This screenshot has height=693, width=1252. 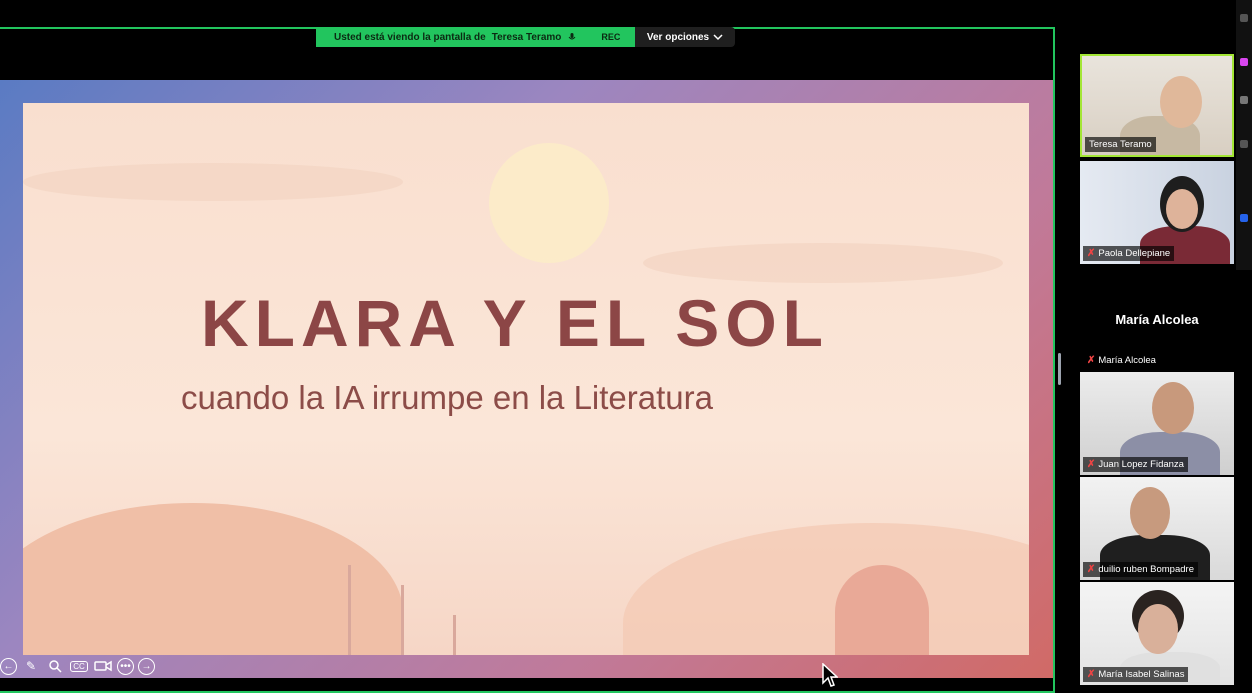 I want to click on participant-name-label: ✗ Paola Dellepiane, so click(x=1129, y=253).